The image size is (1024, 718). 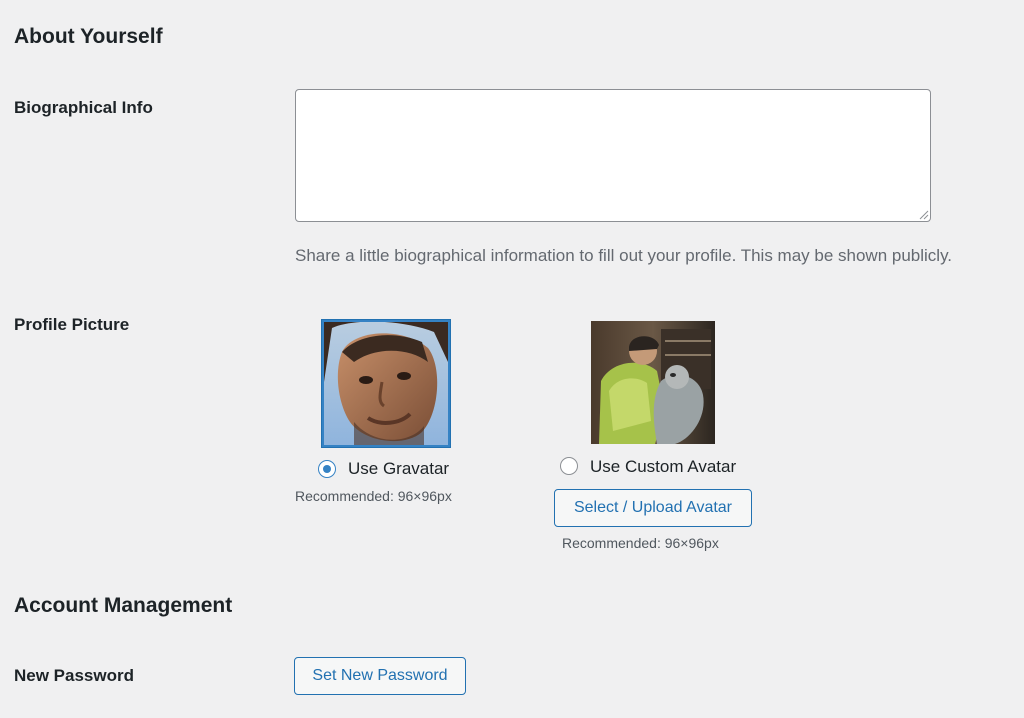 What do you see at coordinates (653, 508) in the screenshot?
I see `select-upload-avatar-button: Select / Upload Avatar` at bounding box center [653, 508].